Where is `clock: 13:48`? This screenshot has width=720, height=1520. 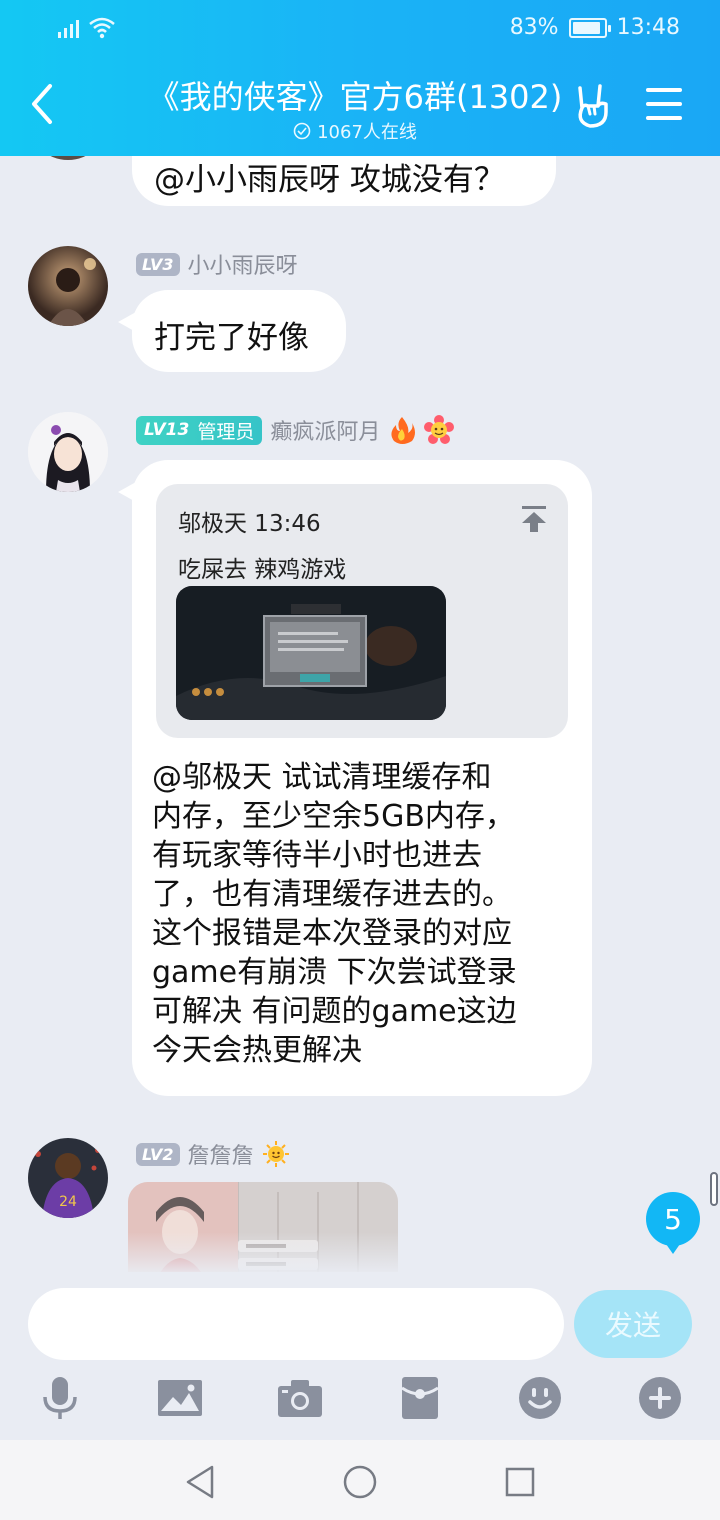 clock: 13:48 is located at coordinates (648, 27).